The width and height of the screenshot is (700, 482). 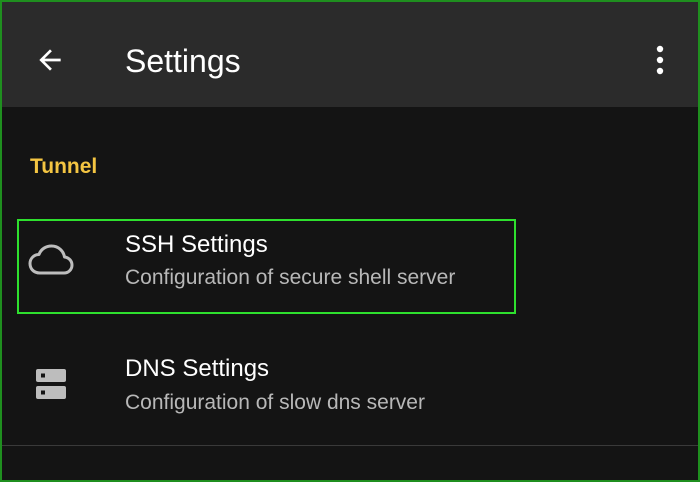 I want to click on item-subtitle: Configuration of secure shell server, so click(x=290, y=277).